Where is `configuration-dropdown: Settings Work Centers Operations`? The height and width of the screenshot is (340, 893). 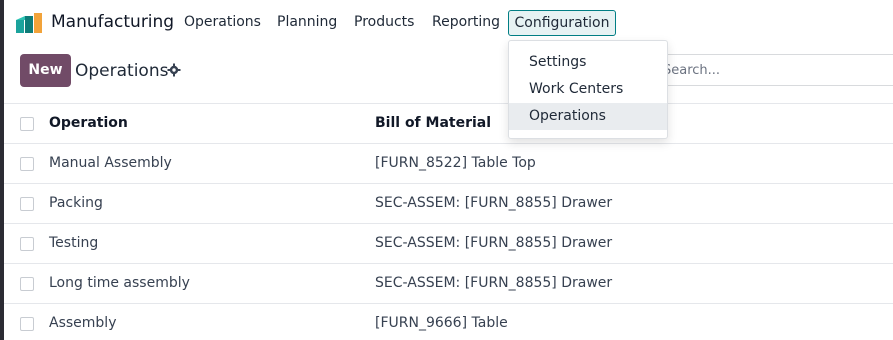 configuration-dropdown: Settings Work Centers Operations is located at coordinates (588, 89).